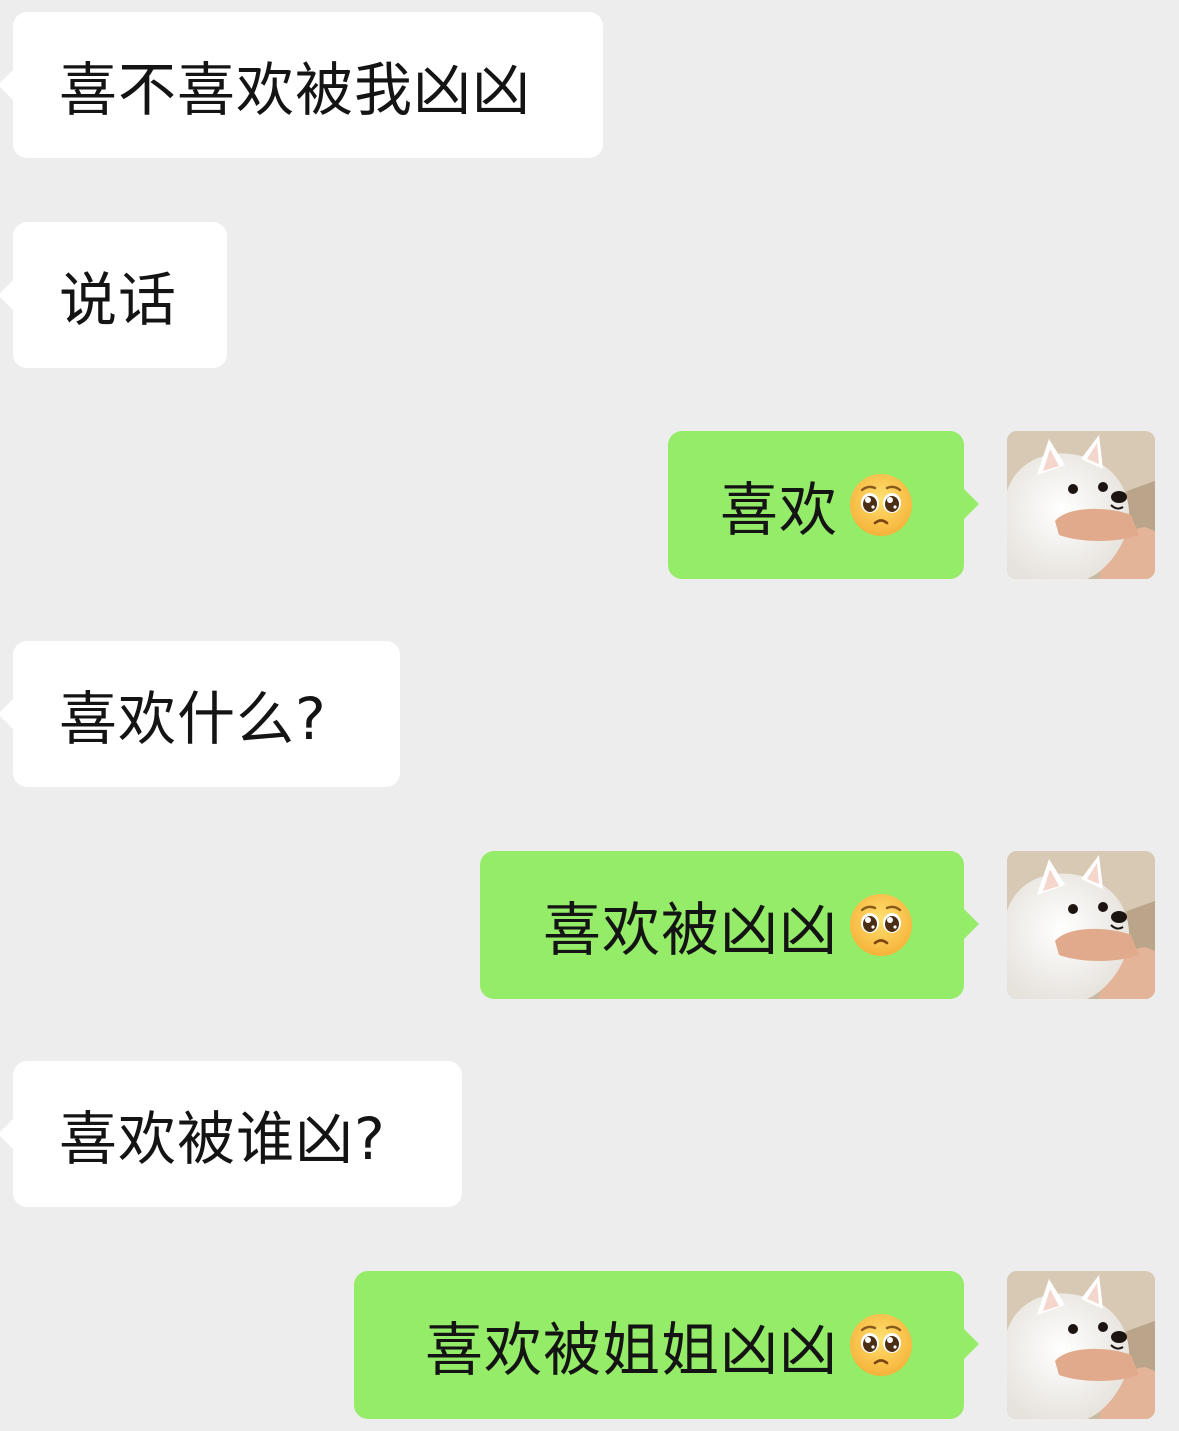 The image size is (1179, 1431). Describe the element at coordinates (118, 300) in the screenshot. I see `message-text: 说话` at that location.